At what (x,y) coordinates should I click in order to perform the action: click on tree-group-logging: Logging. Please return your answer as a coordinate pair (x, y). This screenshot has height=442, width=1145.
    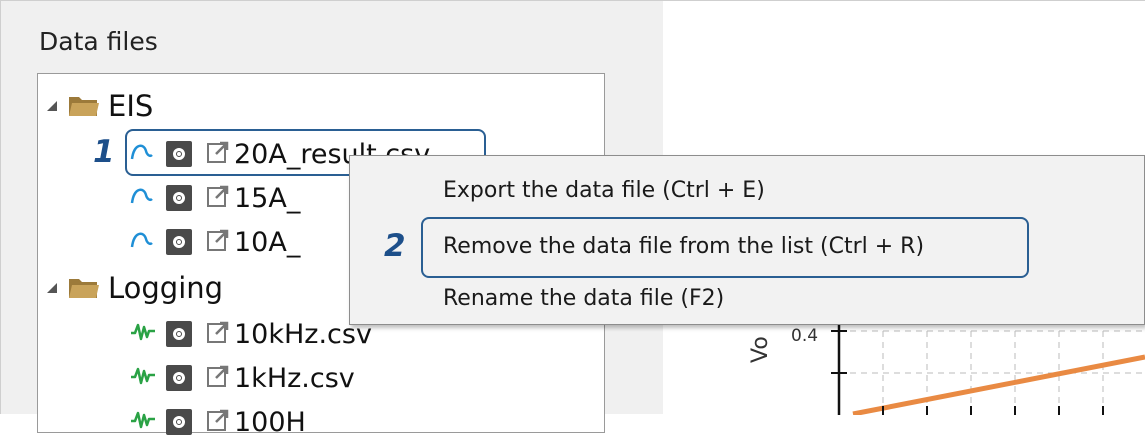
    Looking at the image, I should click on (134, 288).